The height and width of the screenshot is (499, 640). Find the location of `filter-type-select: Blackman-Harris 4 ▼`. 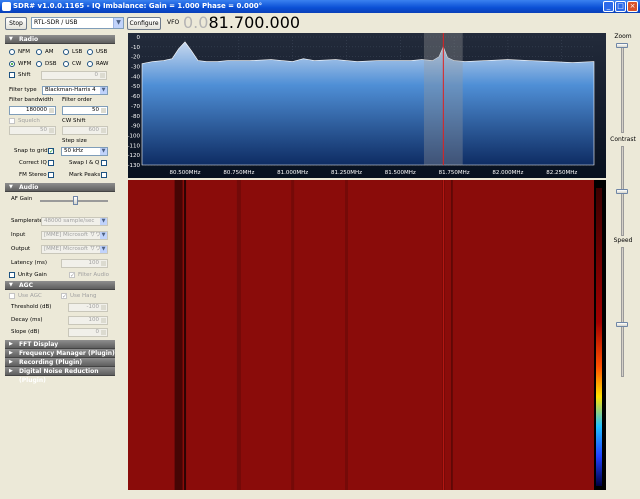

filter-type-select: Blackman-Harris 4 ▼ is located at coordinates (75, 90).